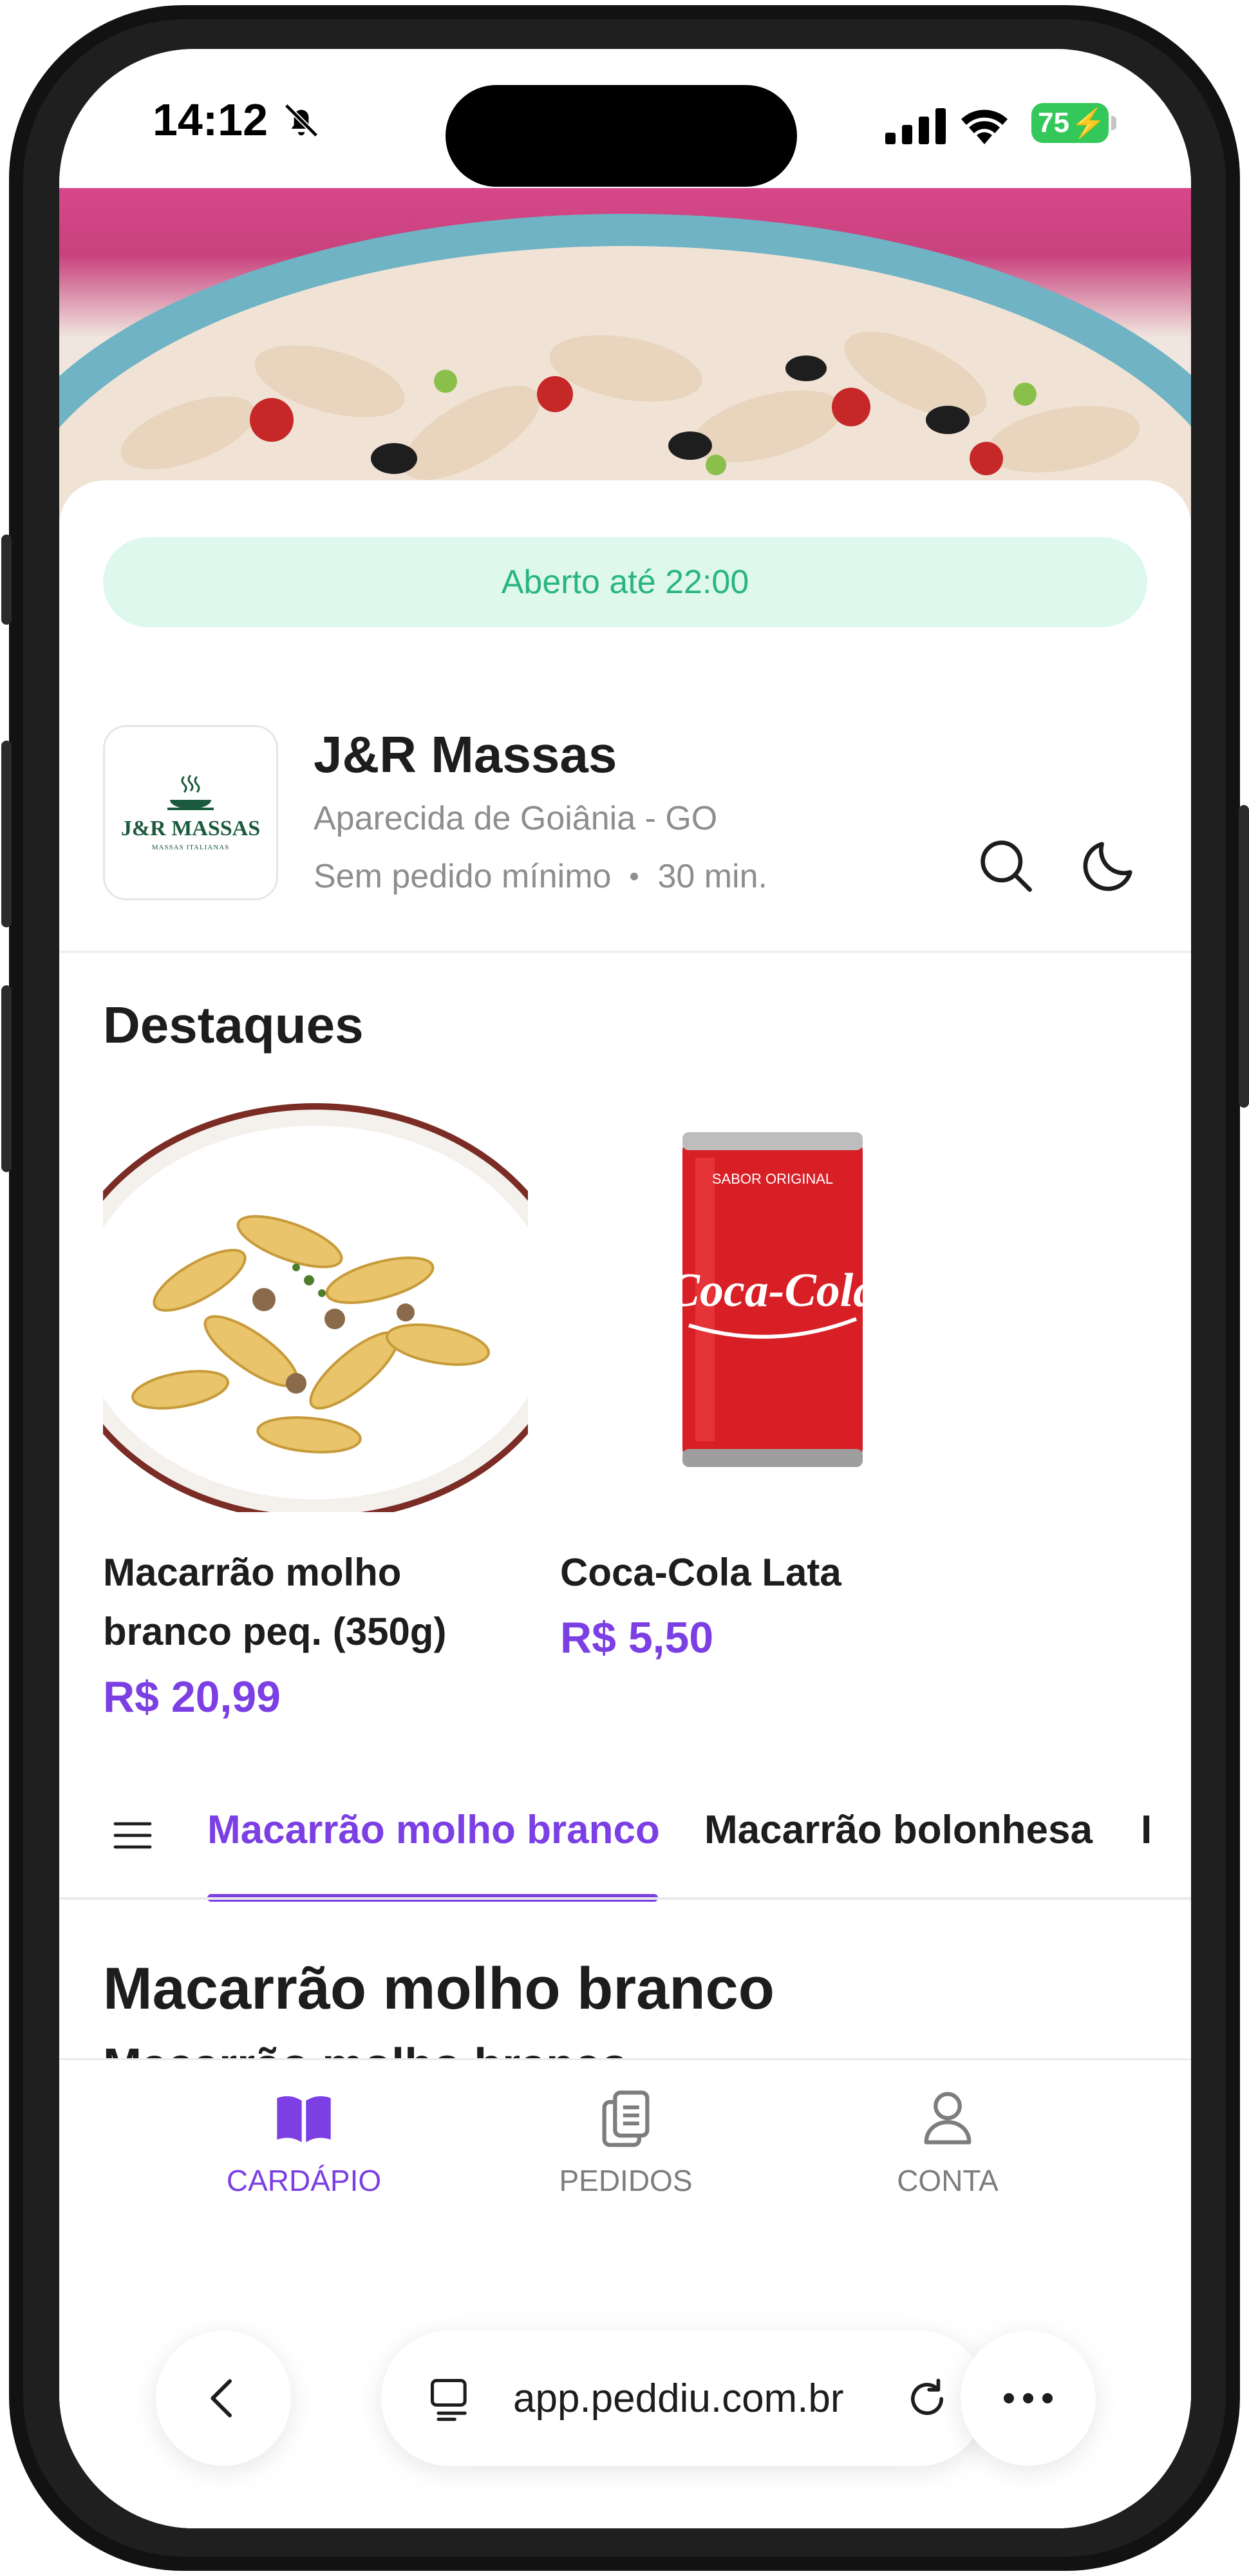 This screenshot has height=2576, width=1249. I want to click on power-button, so click(1244, 956).